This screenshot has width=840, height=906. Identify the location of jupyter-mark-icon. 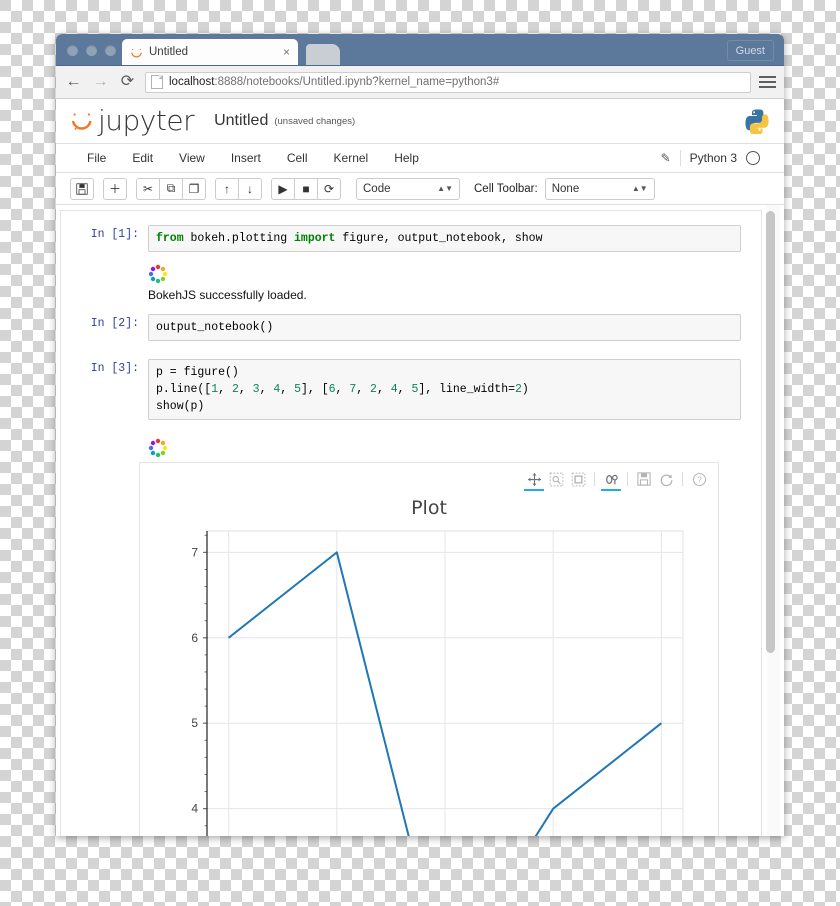
(82, 121).